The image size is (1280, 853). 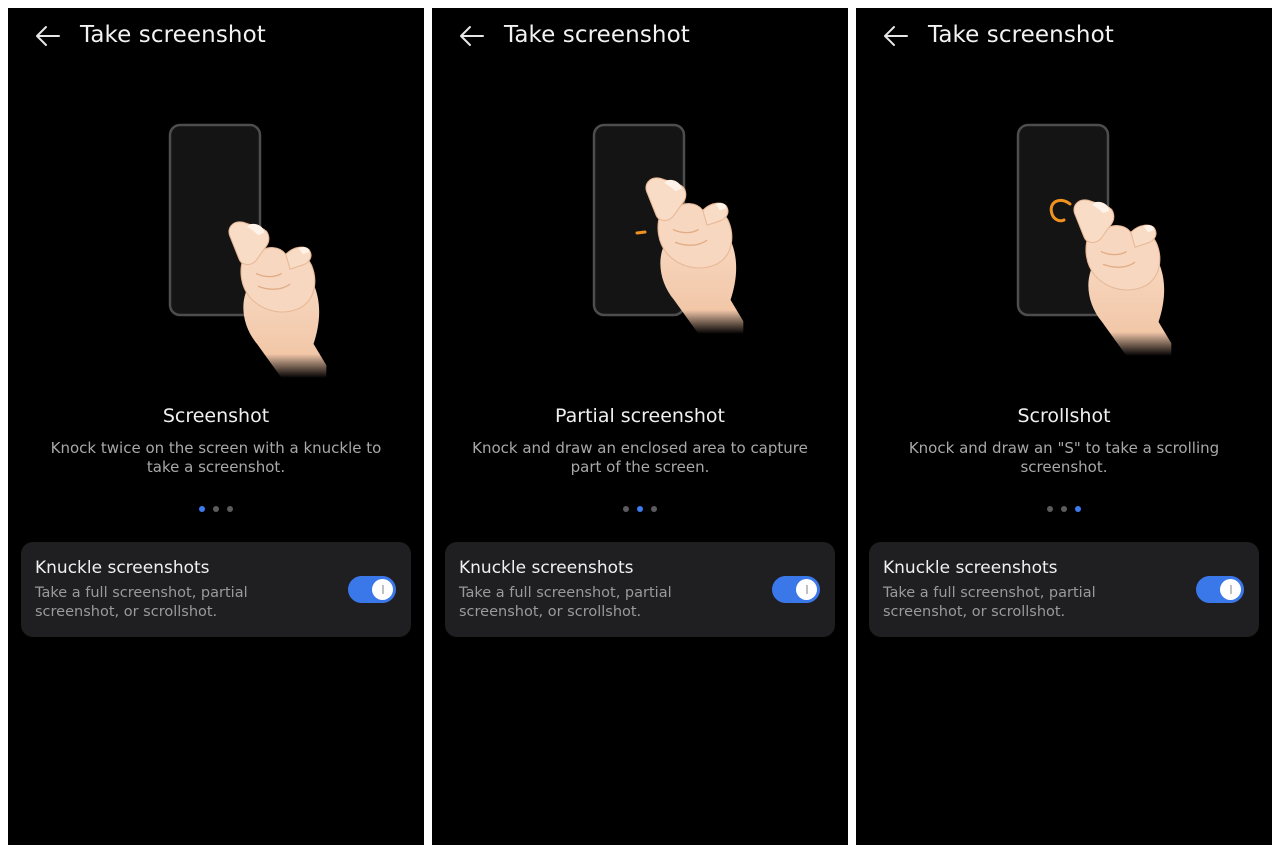 What do you see at coordinates (641, 232) in the screenshot?
I see `gesture-trace` at bounding box center [641, 232].